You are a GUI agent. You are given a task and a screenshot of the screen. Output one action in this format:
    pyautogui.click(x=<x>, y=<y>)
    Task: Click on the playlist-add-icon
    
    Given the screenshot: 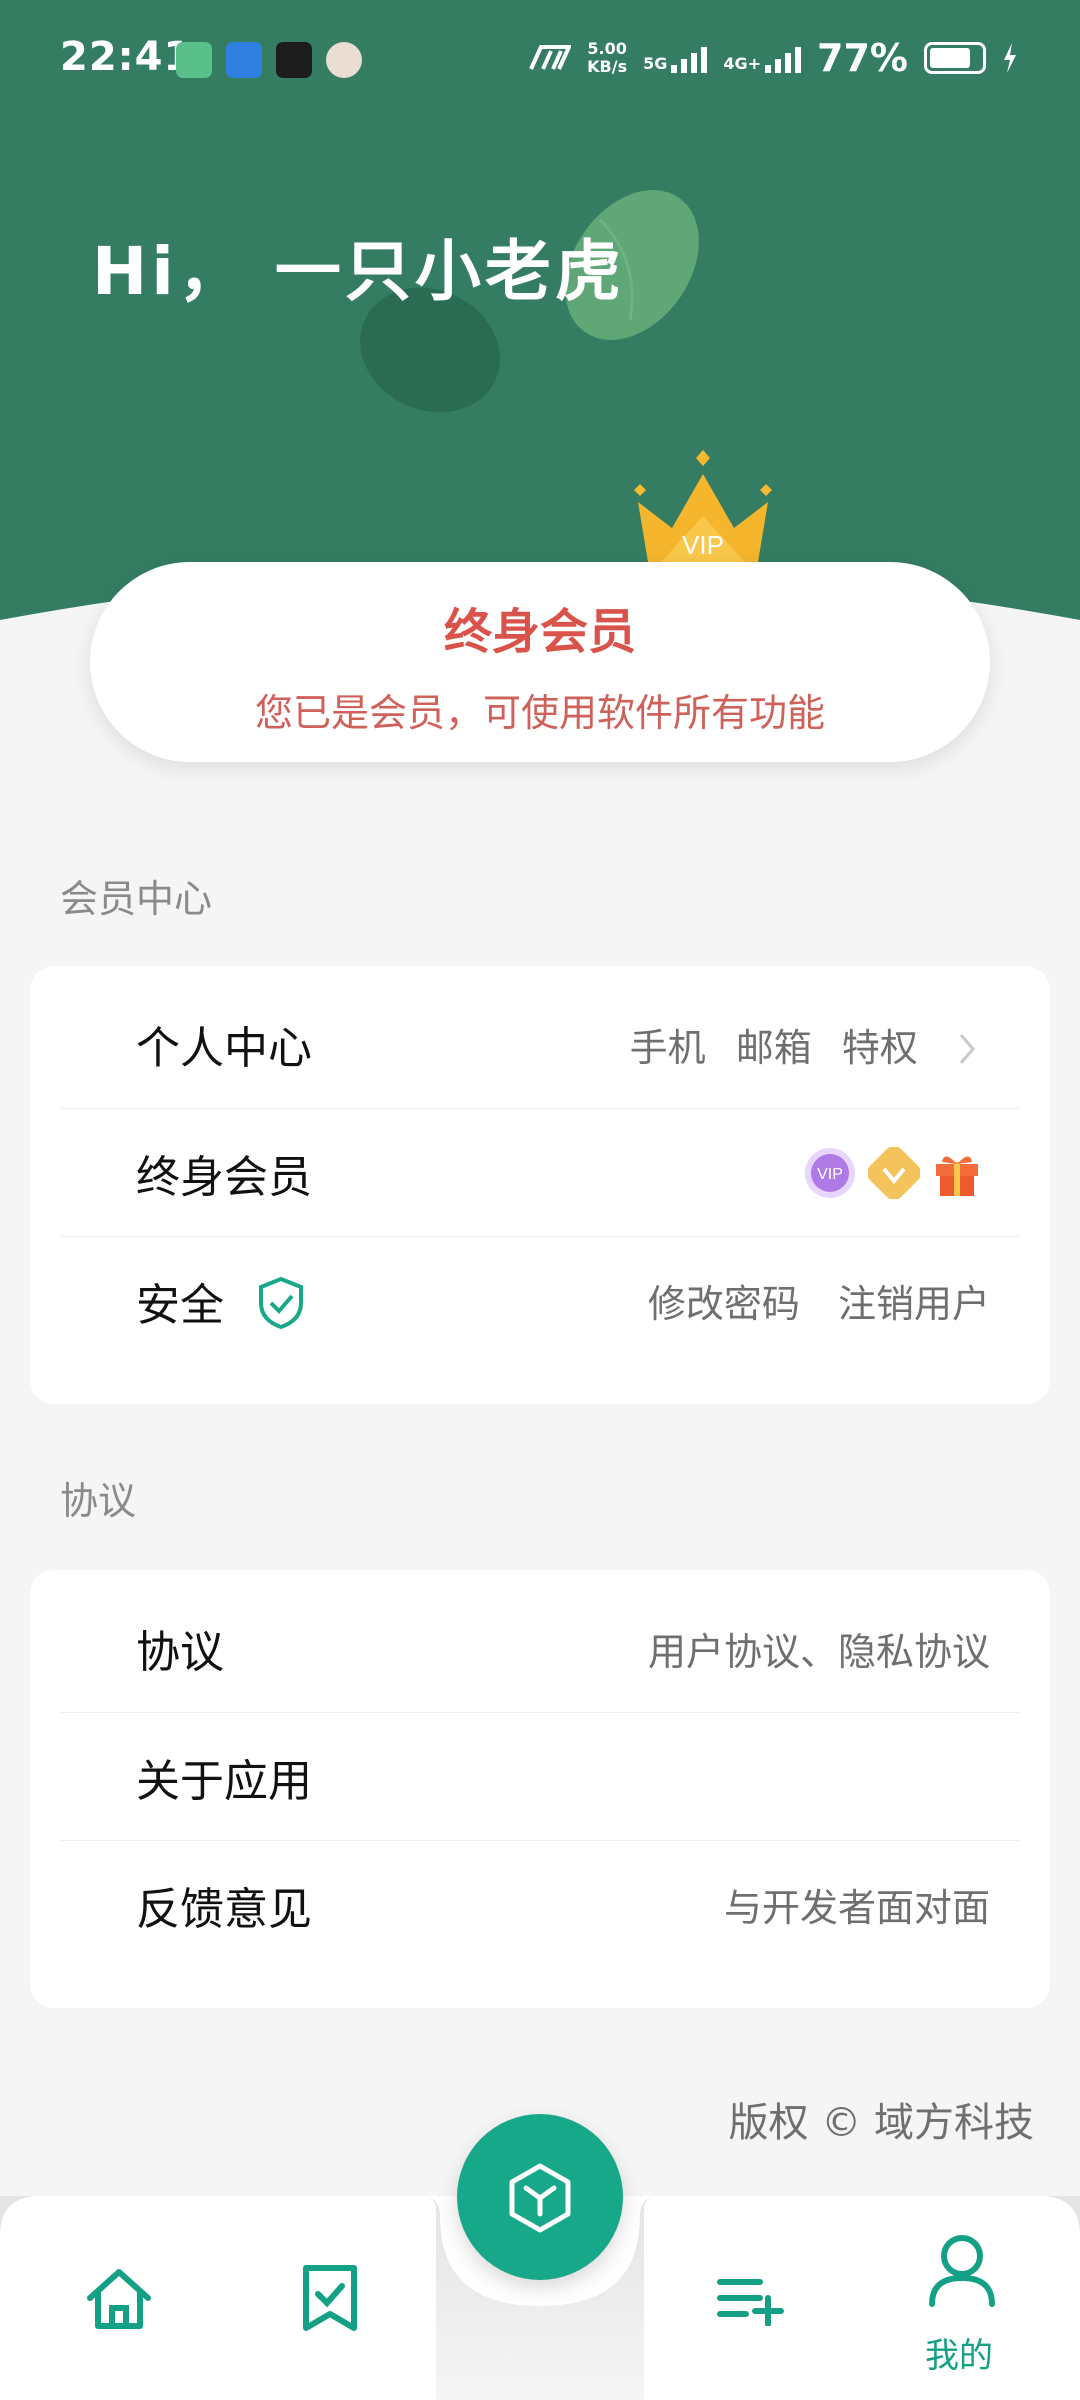 What is the action you would take?
    pyautogui.click(x=751, y=2300)
    